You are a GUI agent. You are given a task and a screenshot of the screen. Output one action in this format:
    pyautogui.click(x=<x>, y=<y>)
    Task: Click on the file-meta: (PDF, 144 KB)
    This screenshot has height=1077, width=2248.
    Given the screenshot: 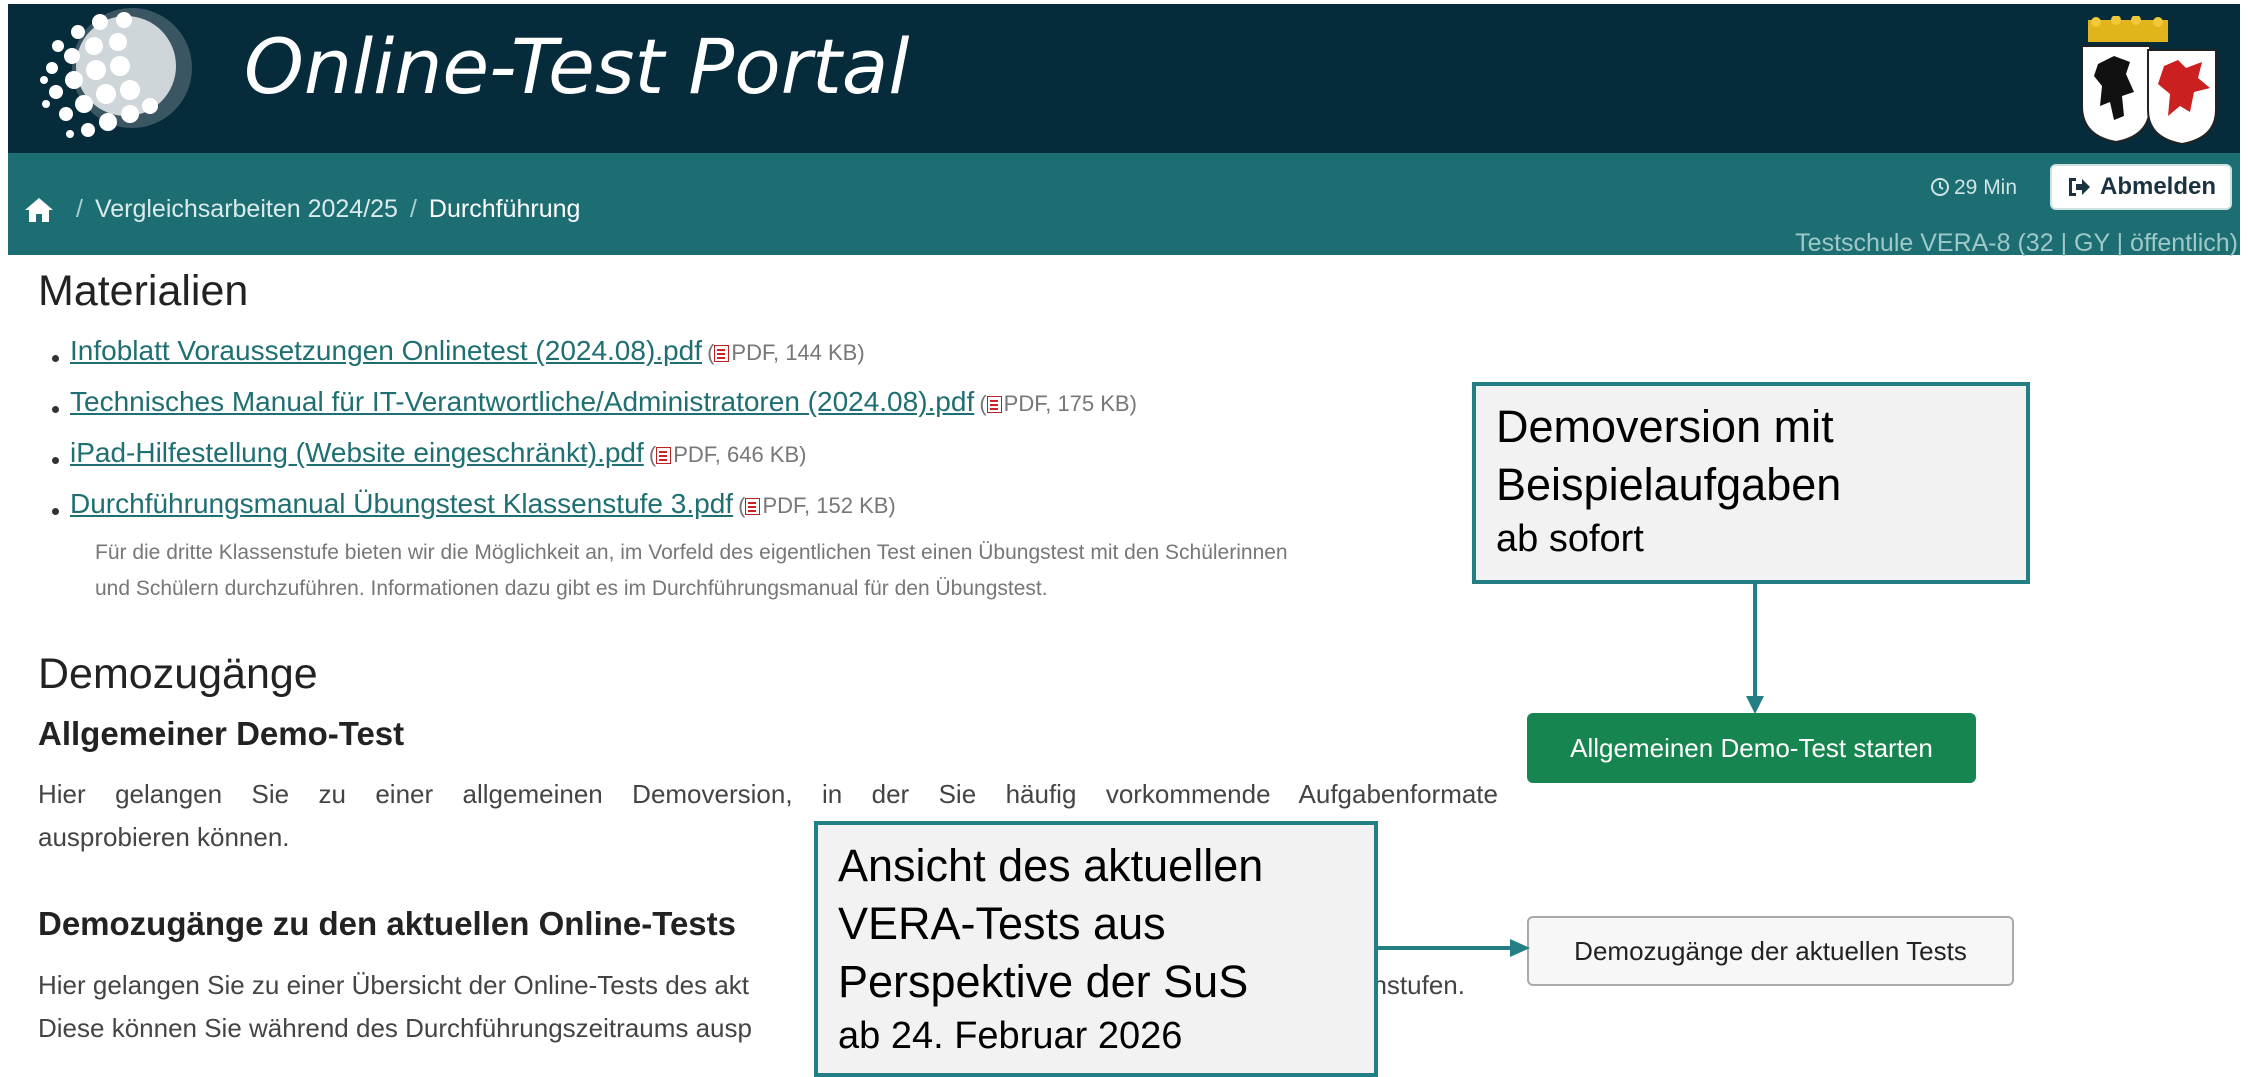 What is the action you would take?
    pyautogui.click(x=786, y=352)
    